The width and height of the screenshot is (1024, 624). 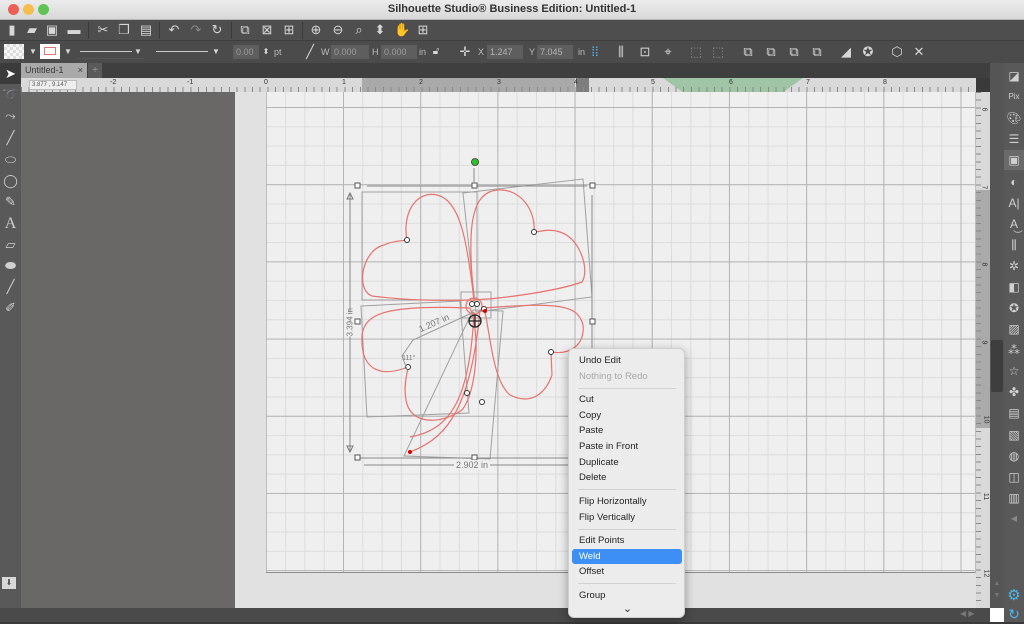 I want to click on replicate-icon: ✲, so click(x=1014, y=266).